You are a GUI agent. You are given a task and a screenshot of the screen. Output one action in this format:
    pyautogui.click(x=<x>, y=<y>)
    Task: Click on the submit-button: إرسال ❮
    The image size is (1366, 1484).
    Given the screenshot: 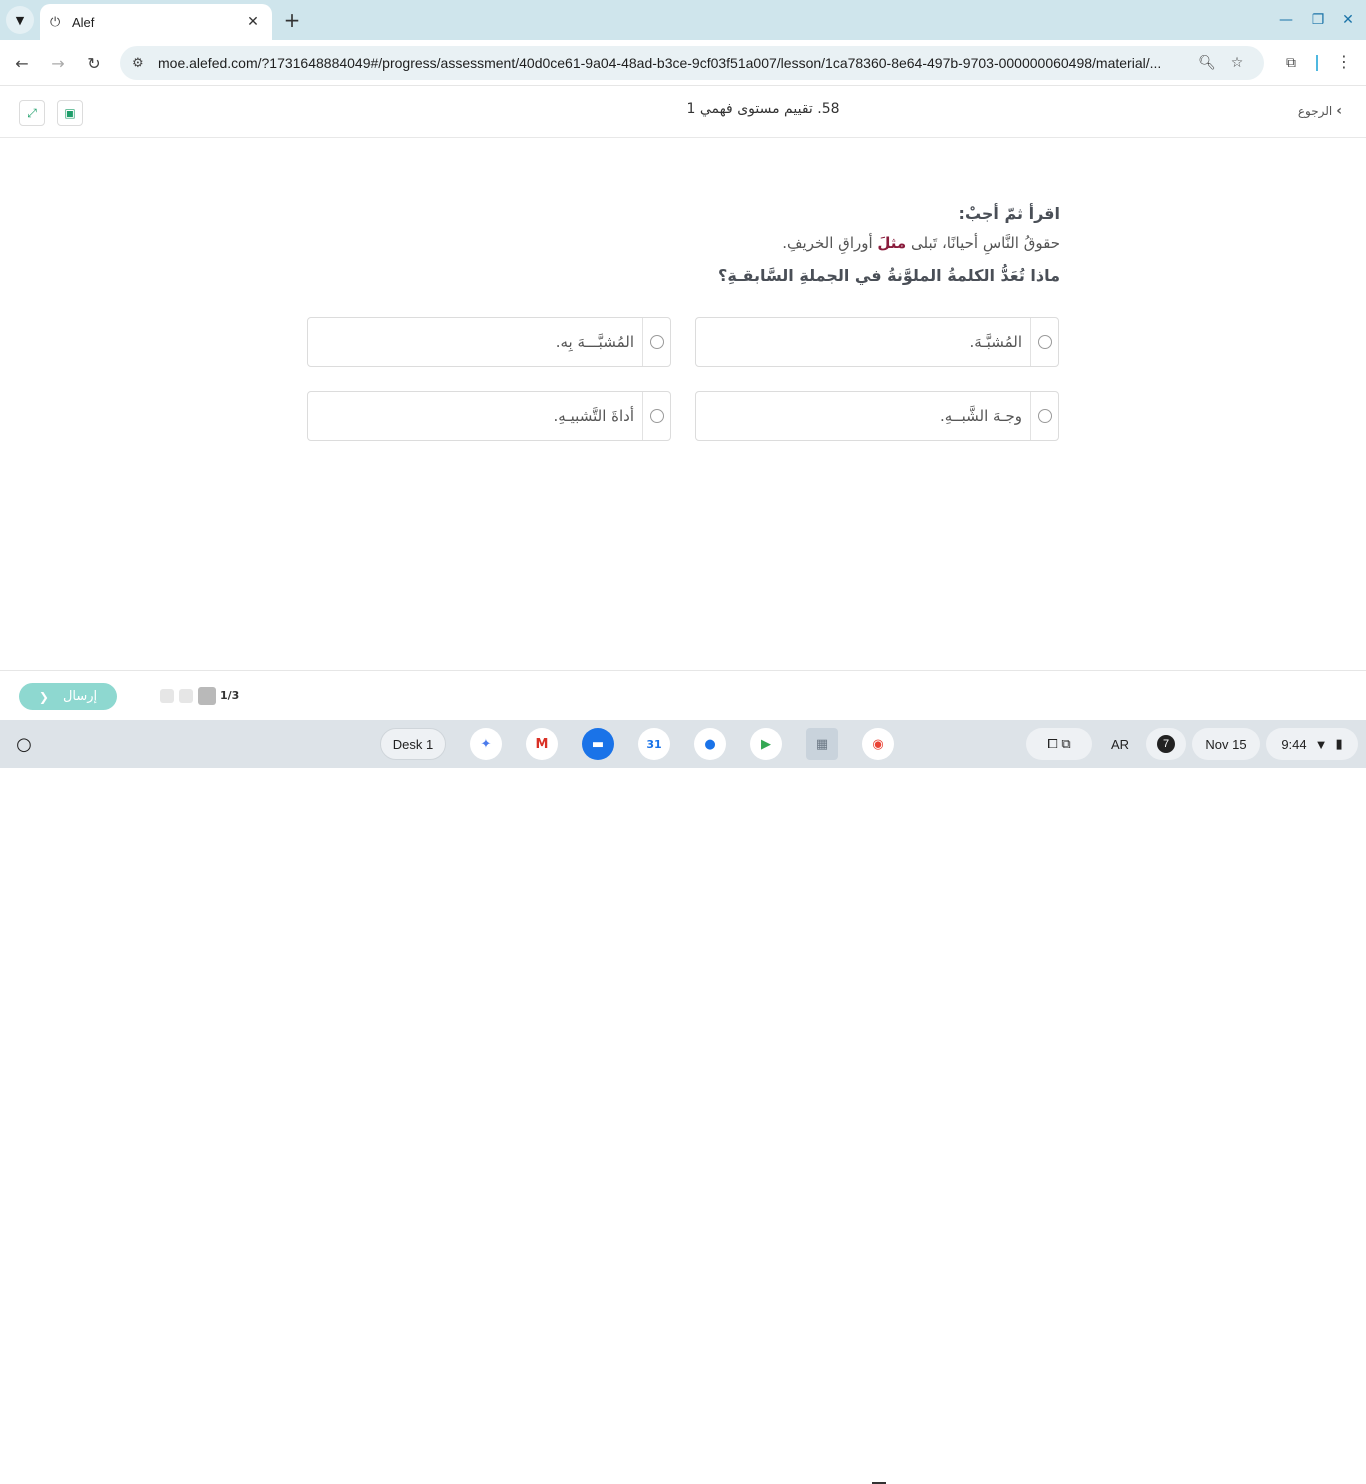 What is the action you would take?
    pyautogui.click(x=68, y=696)
    